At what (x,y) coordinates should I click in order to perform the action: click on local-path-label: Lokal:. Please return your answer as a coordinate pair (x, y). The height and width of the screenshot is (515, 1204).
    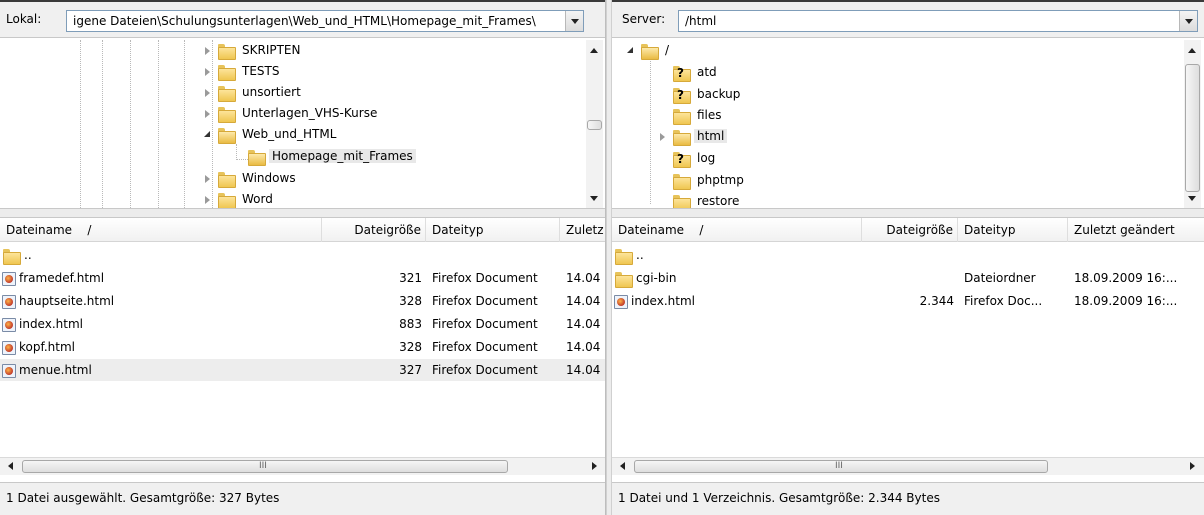
    Looking at the image, I should click on (24, 19).